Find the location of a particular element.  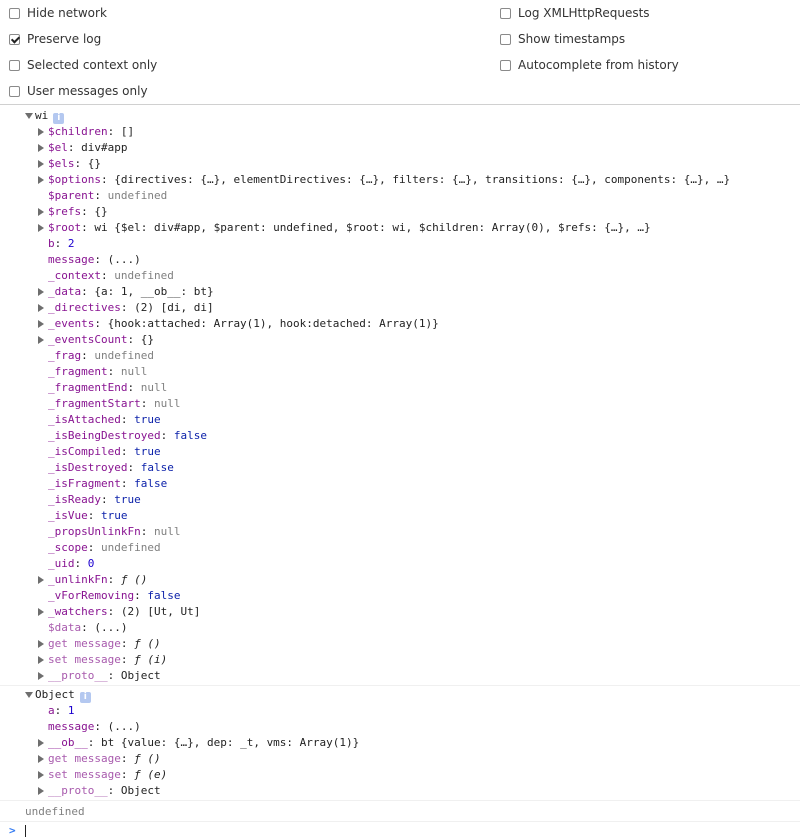

property-row: $refs: {} is located at coordinates (400, 212).